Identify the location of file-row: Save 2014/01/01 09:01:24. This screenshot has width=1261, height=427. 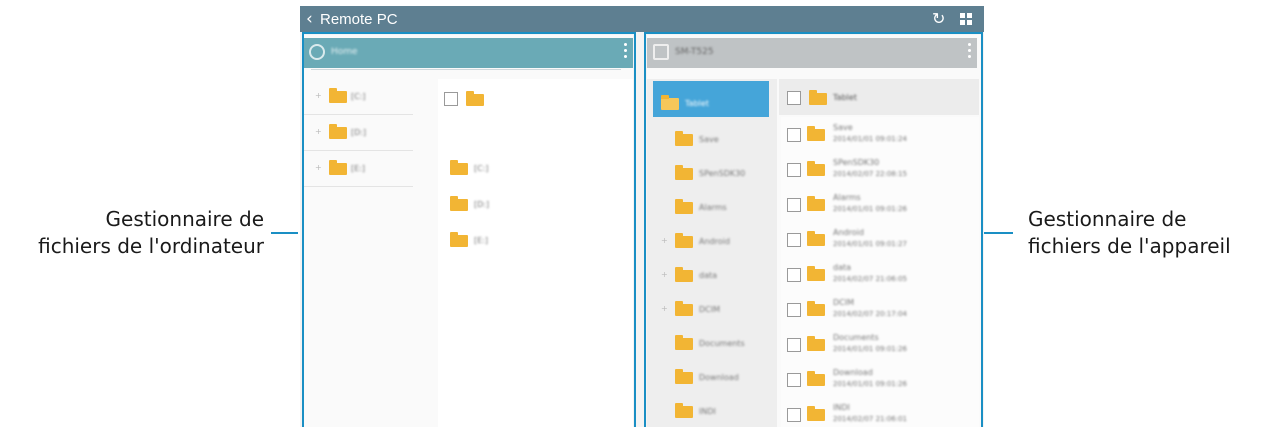
(880, 135).